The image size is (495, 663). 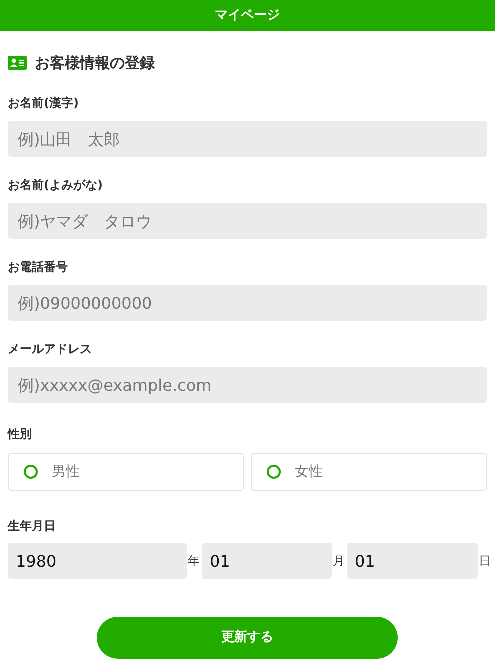 What do you see at coordinates (309, 472) in the screenshot?
I see `option-label: 女性` at bounding box center [309, 472].